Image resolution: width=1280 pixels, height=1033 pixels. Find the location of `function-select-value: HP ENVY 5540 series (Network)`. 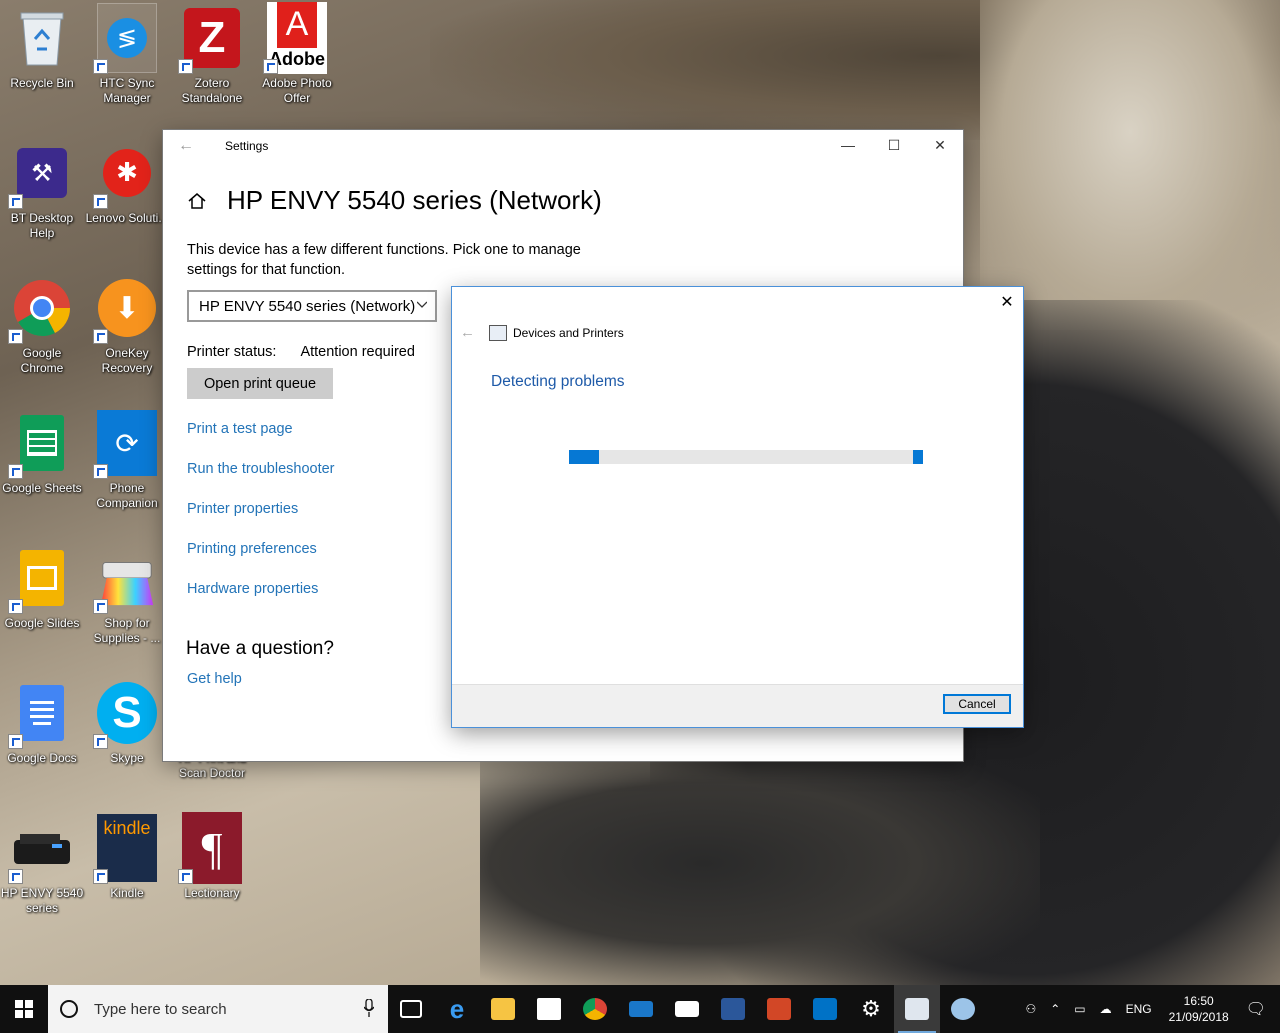

function-select-value: HP ENVY 5540 series (Network) is located at coordinates (307, 306).